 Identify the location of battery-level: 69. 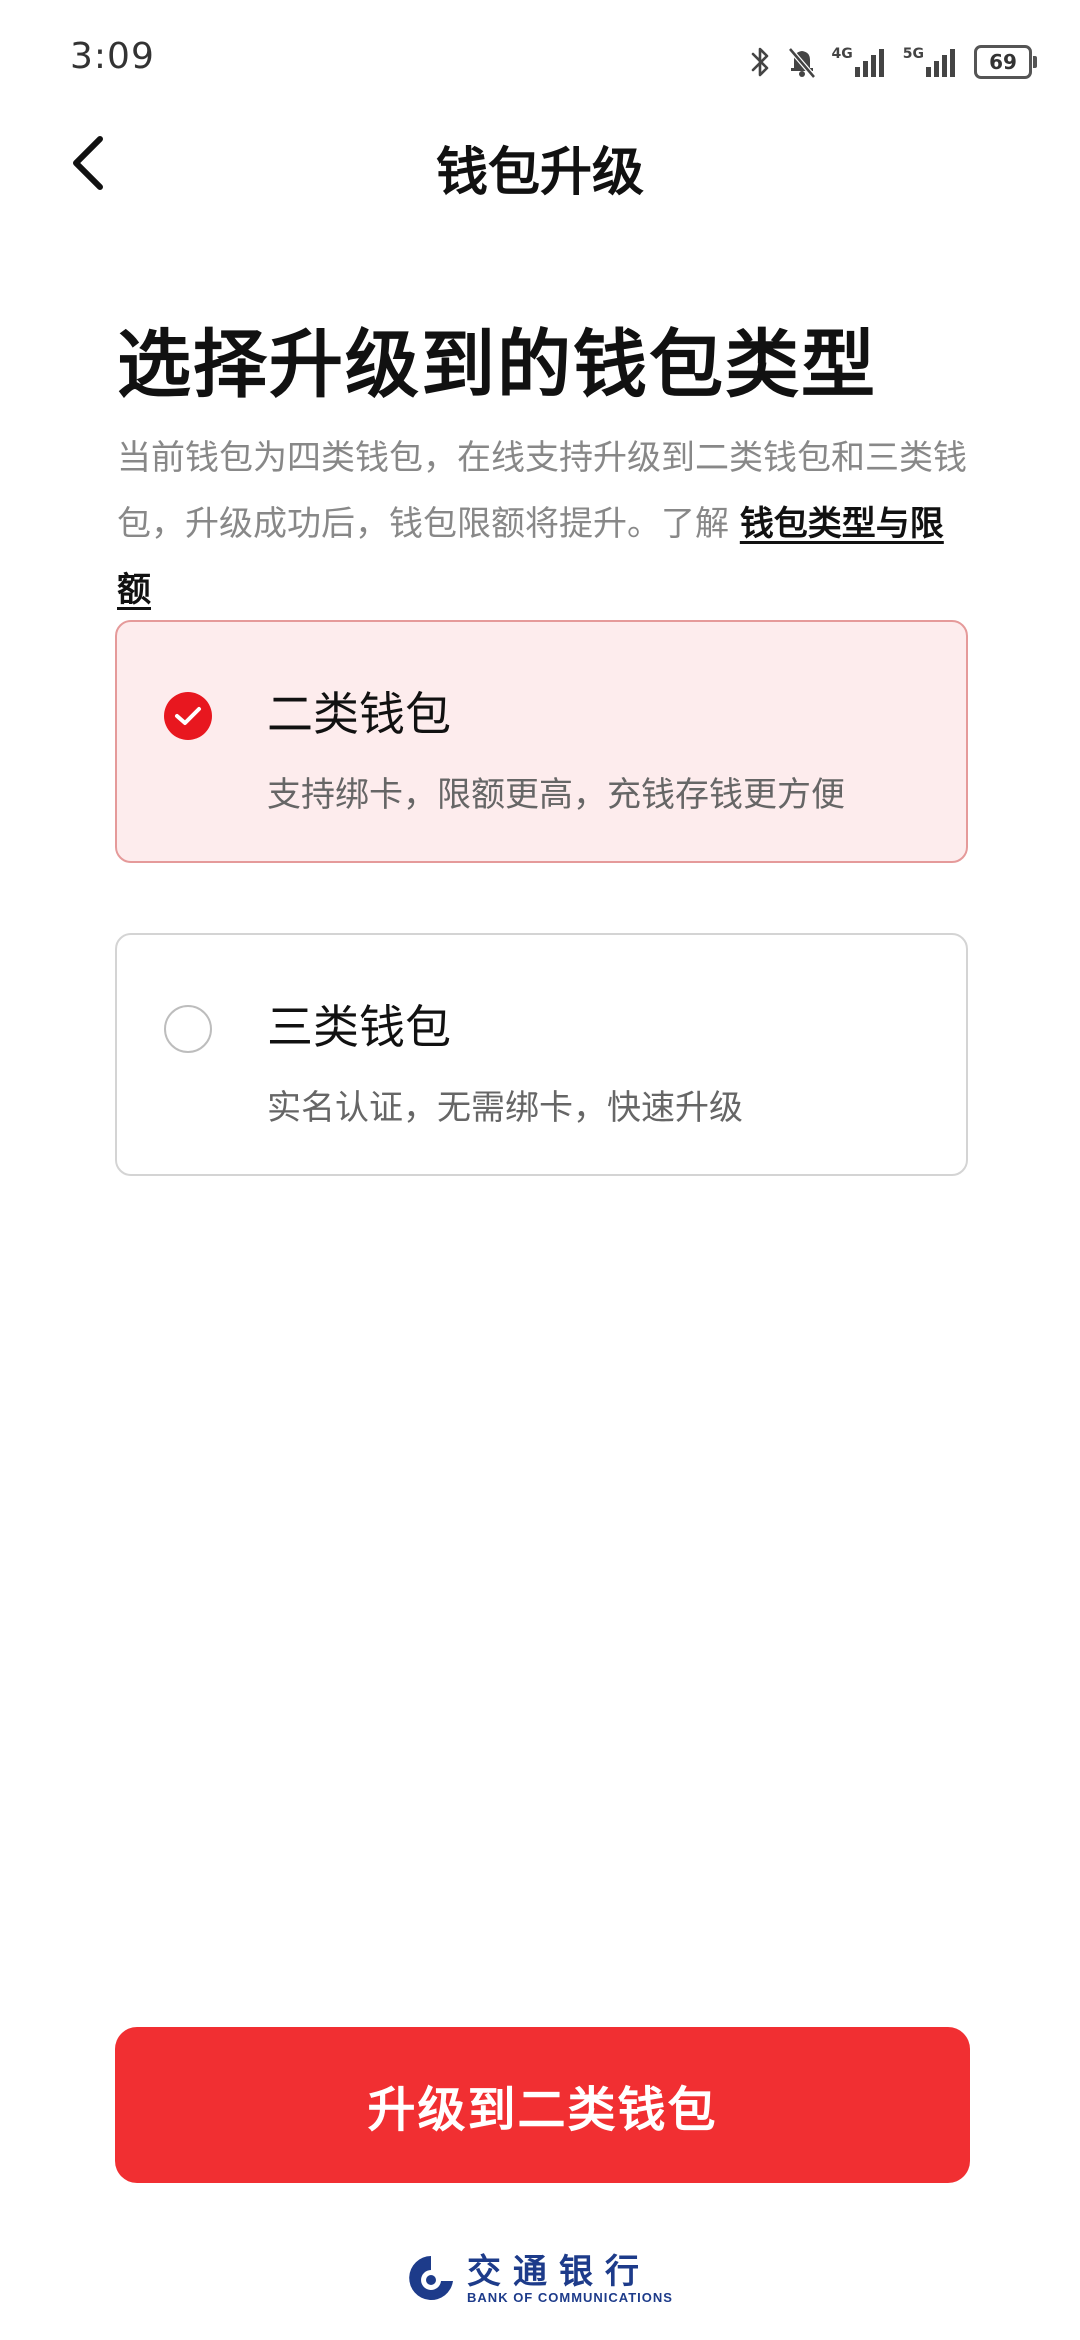
(1003, 62).